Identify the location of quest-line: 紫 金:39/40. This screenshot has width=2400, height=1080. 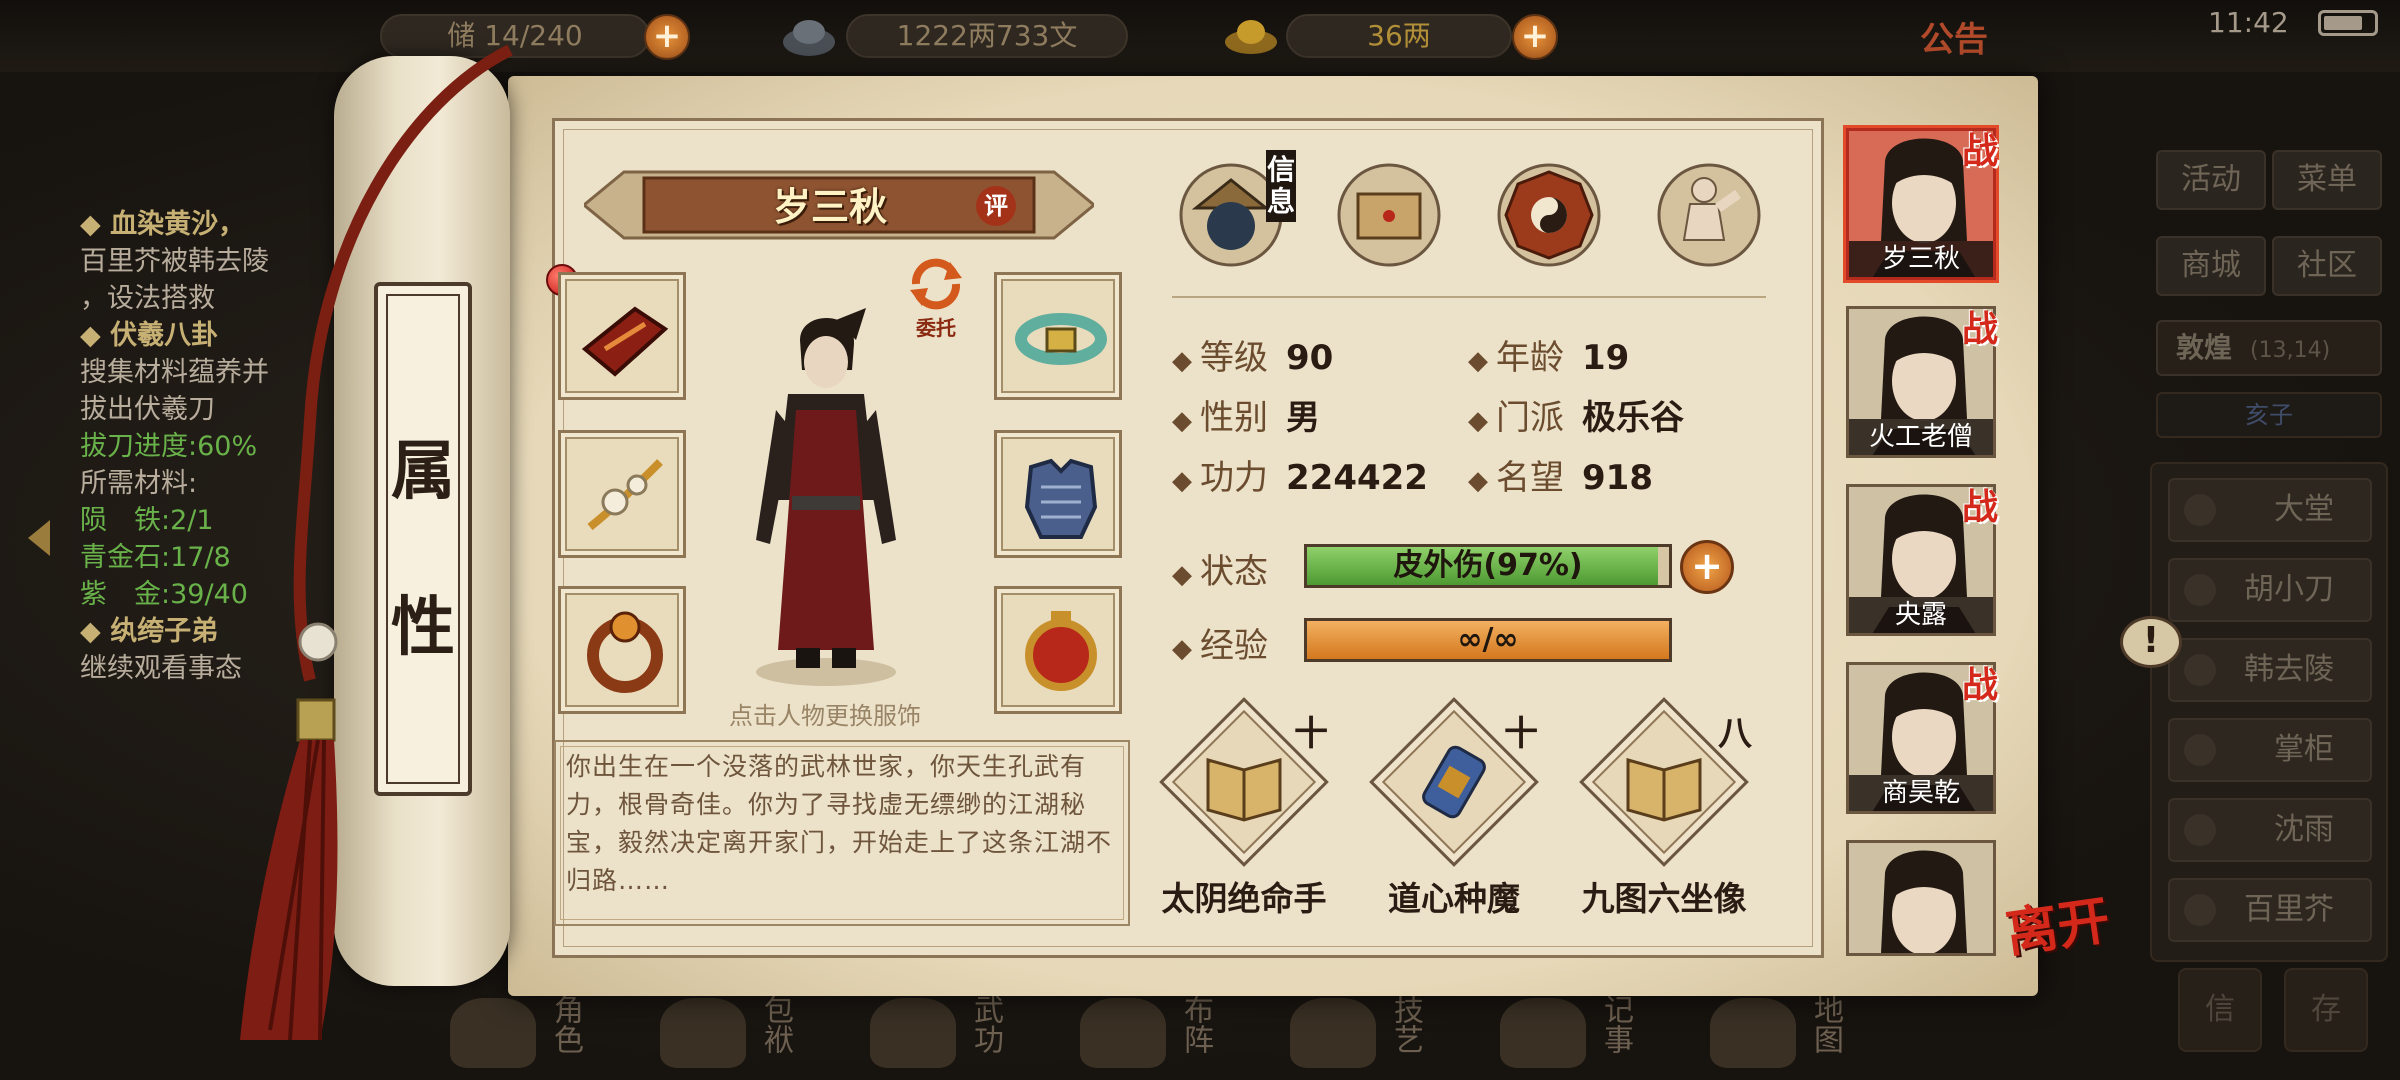
(164, 594).